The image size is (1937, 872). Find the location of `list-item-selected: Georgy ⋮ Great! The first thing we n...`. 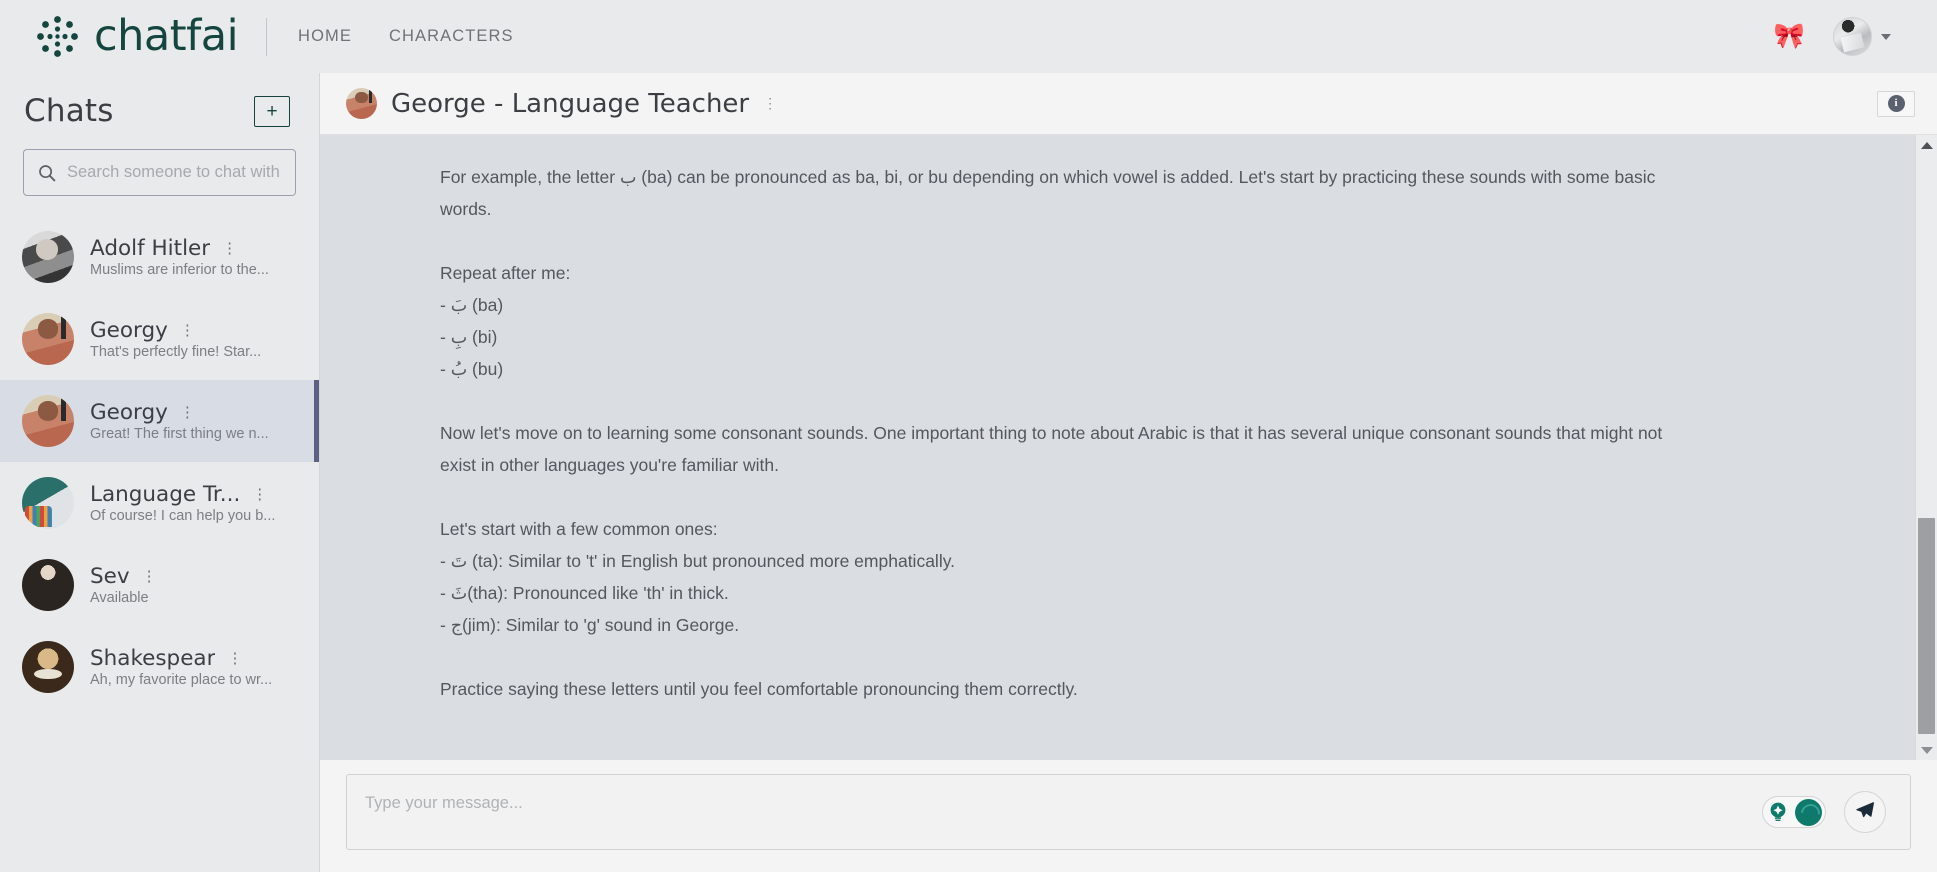

list-item-selected: Georgy ⋮ Great! The first thing we n... is located at coordinates (159, 421).